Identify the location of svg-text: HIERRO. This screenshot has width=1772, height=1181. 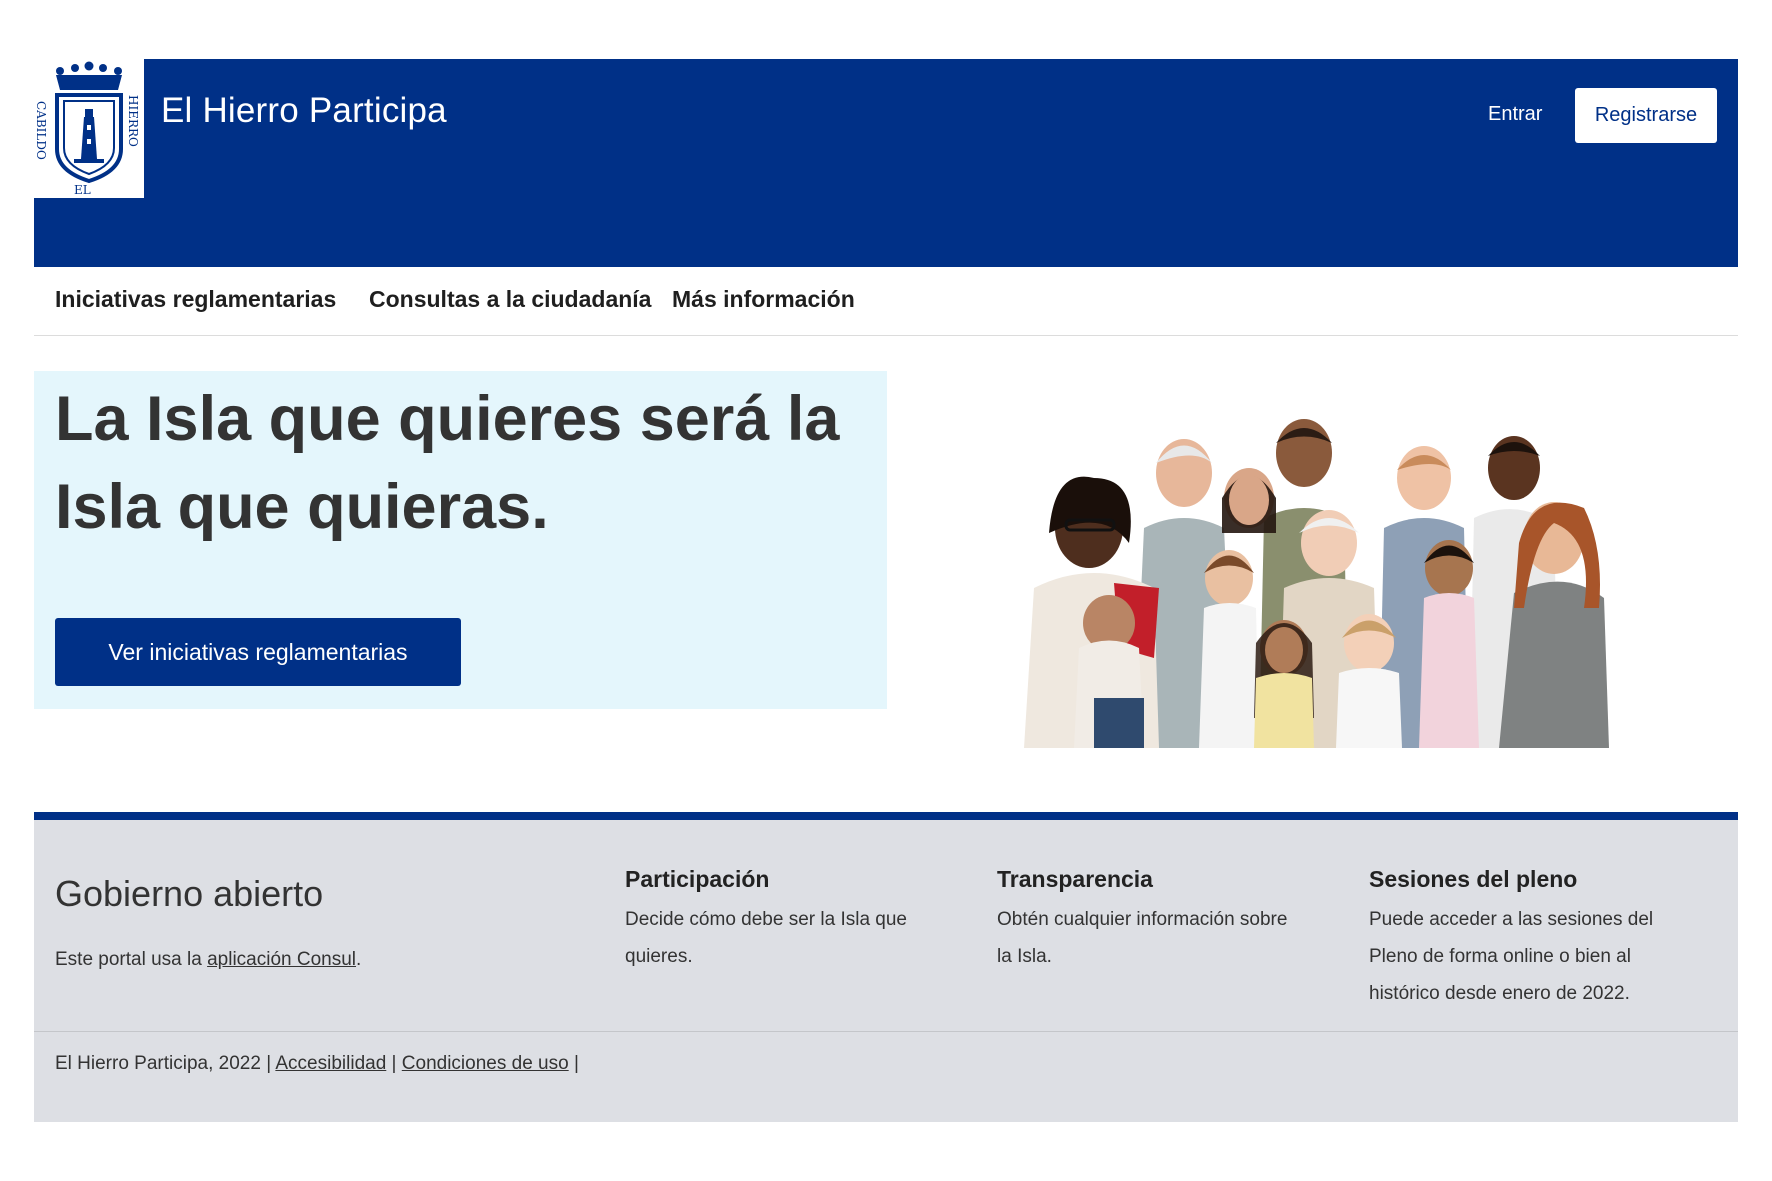
(133, 121).